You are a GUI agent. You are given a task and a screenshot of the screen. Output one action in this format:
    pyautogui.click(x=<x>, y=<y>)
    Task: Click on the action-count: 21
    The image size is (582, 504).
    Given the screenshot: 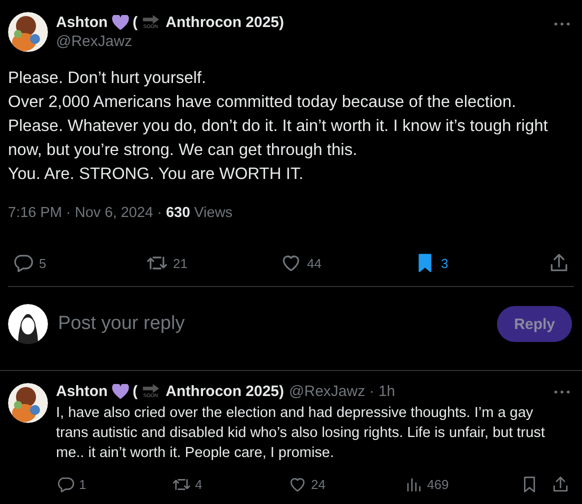 What is the action you would take?
    pyautogui.click(x=180, y=263)
    